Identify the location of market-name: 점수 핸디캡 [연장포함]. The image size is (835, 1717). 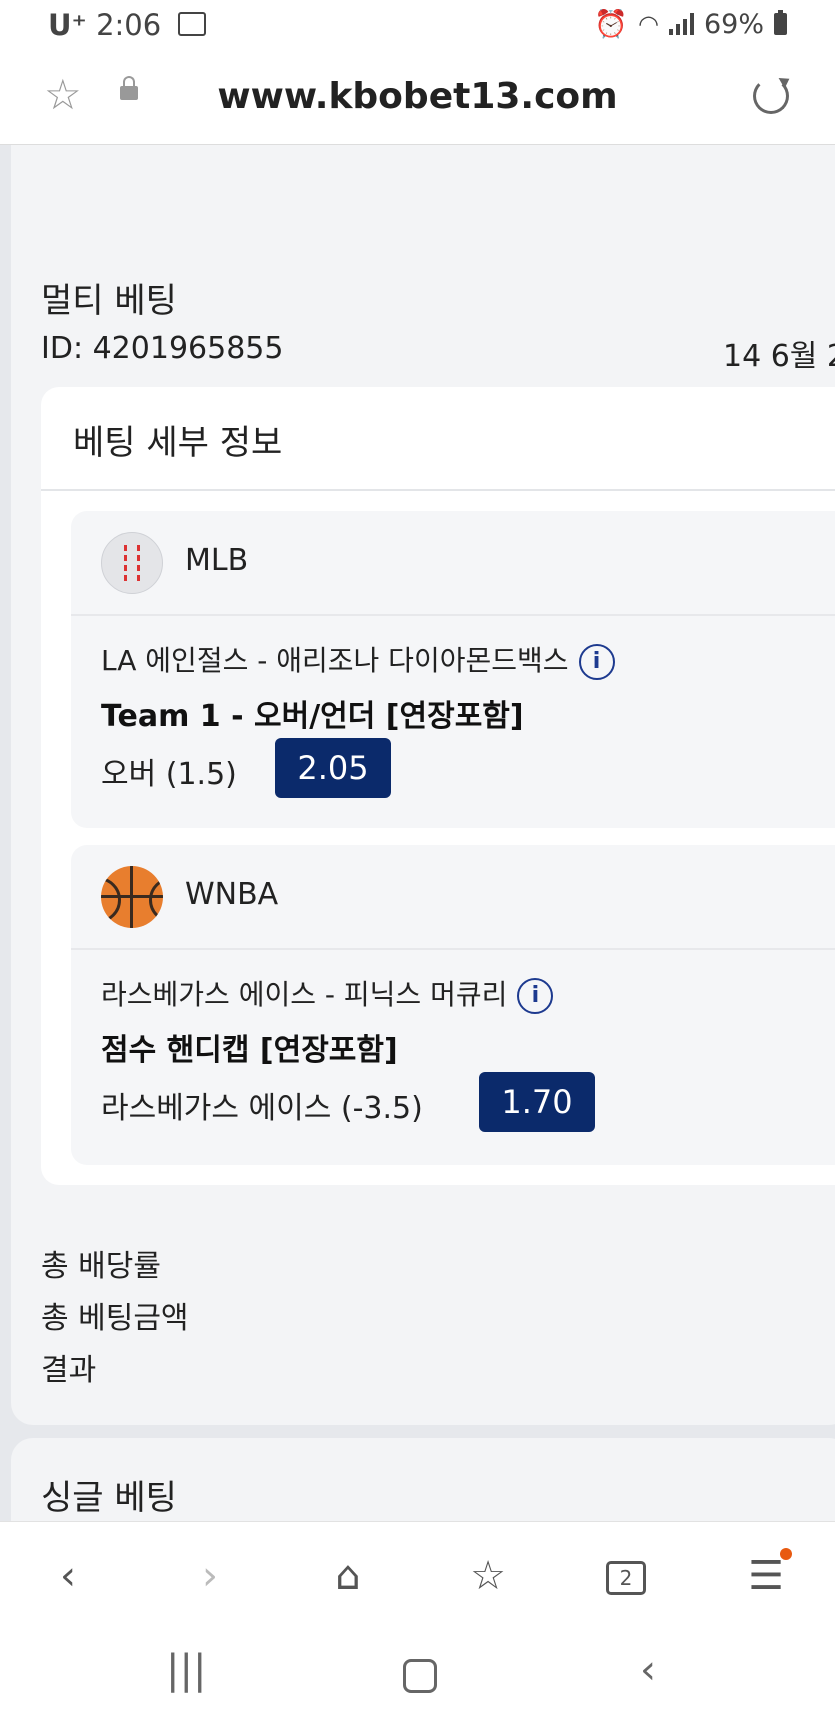
(249, 1050).